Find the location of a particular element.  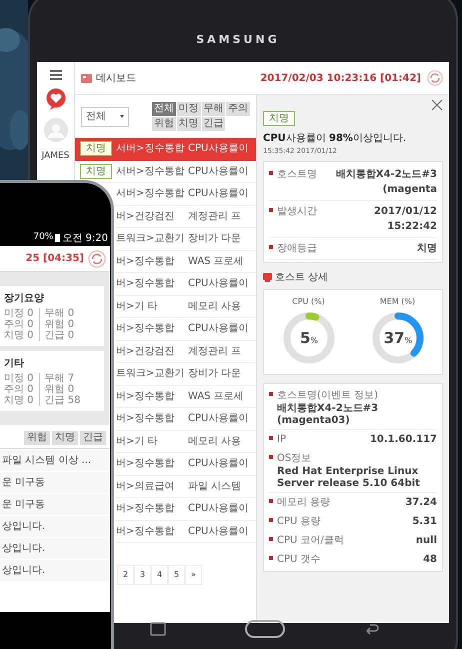

filter-button: 무해 is located at coordinates (214, 109).